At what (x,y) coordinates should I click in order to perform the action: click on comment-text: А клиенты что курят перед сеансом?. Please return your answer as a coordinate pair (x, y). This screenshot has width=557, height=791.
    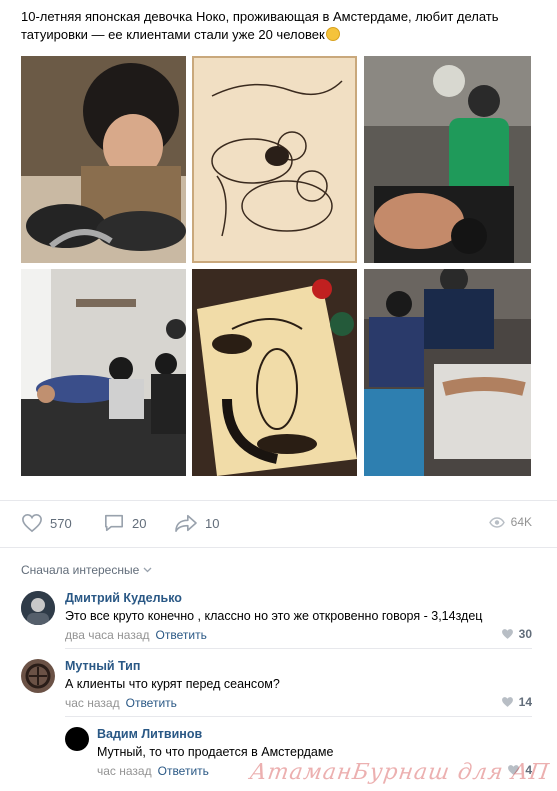
    Looking at the image, I should click on (172, 684).